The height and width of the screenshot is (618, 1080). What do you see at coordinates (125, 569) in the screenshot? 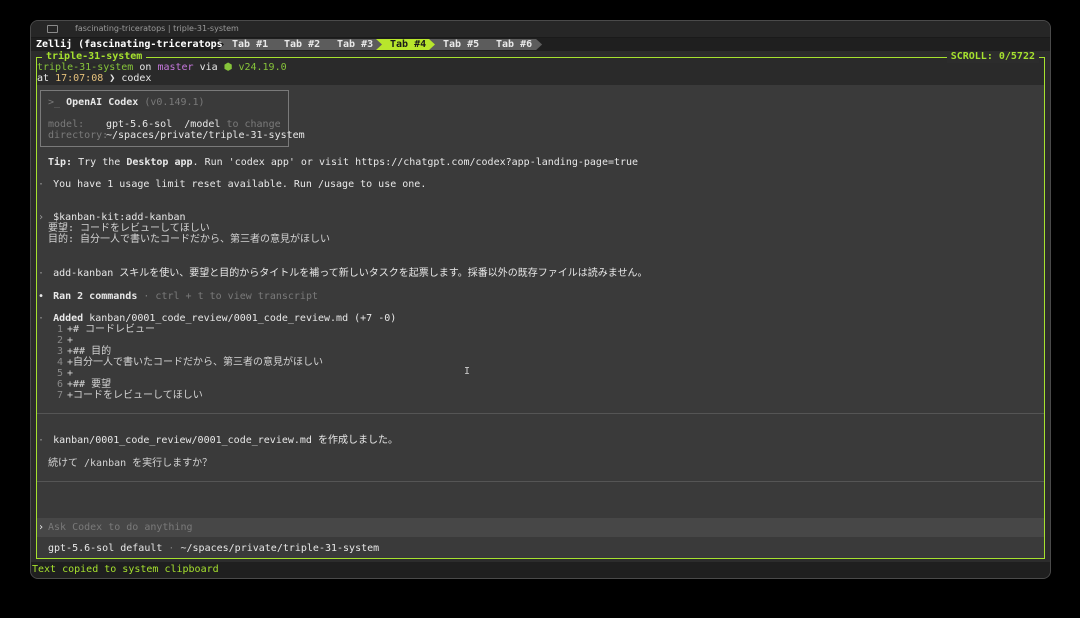
I see `clipboard-message: Text copied to system clipboard` at bounding box center [125, 569].